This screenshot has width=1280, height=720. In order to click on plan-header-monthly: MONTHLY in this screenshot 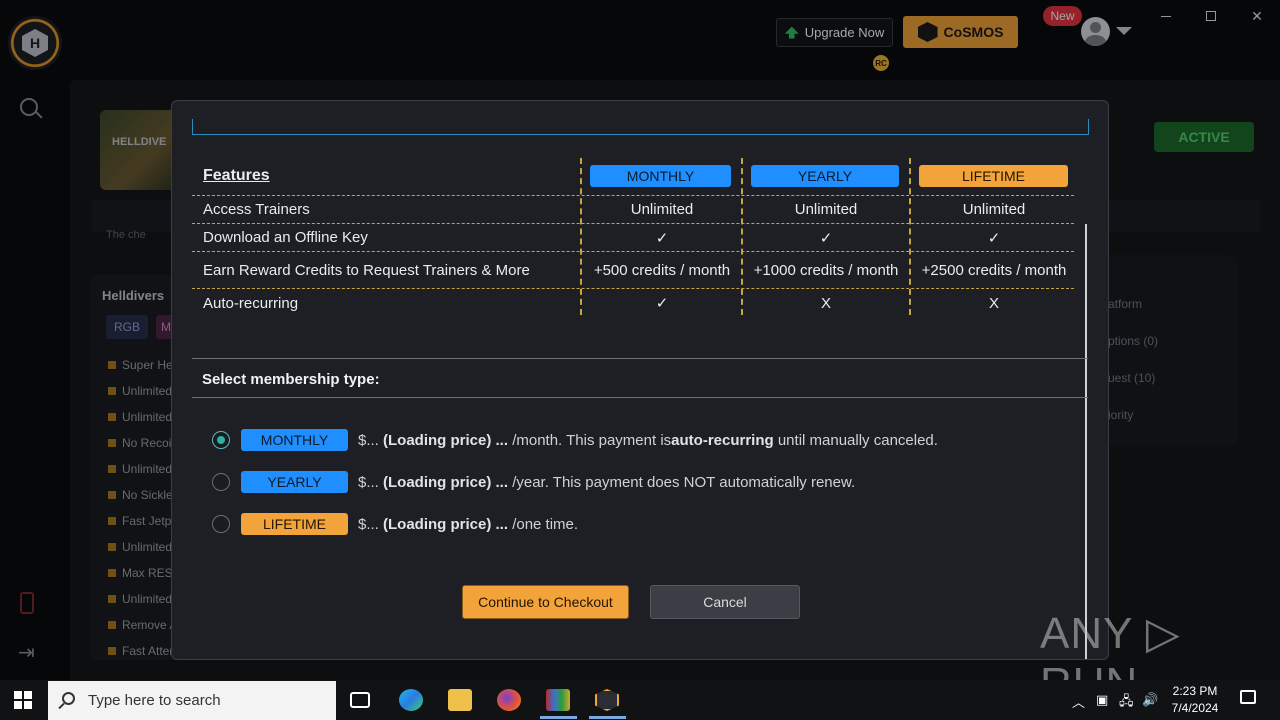, I will do `click(660, 176)`.